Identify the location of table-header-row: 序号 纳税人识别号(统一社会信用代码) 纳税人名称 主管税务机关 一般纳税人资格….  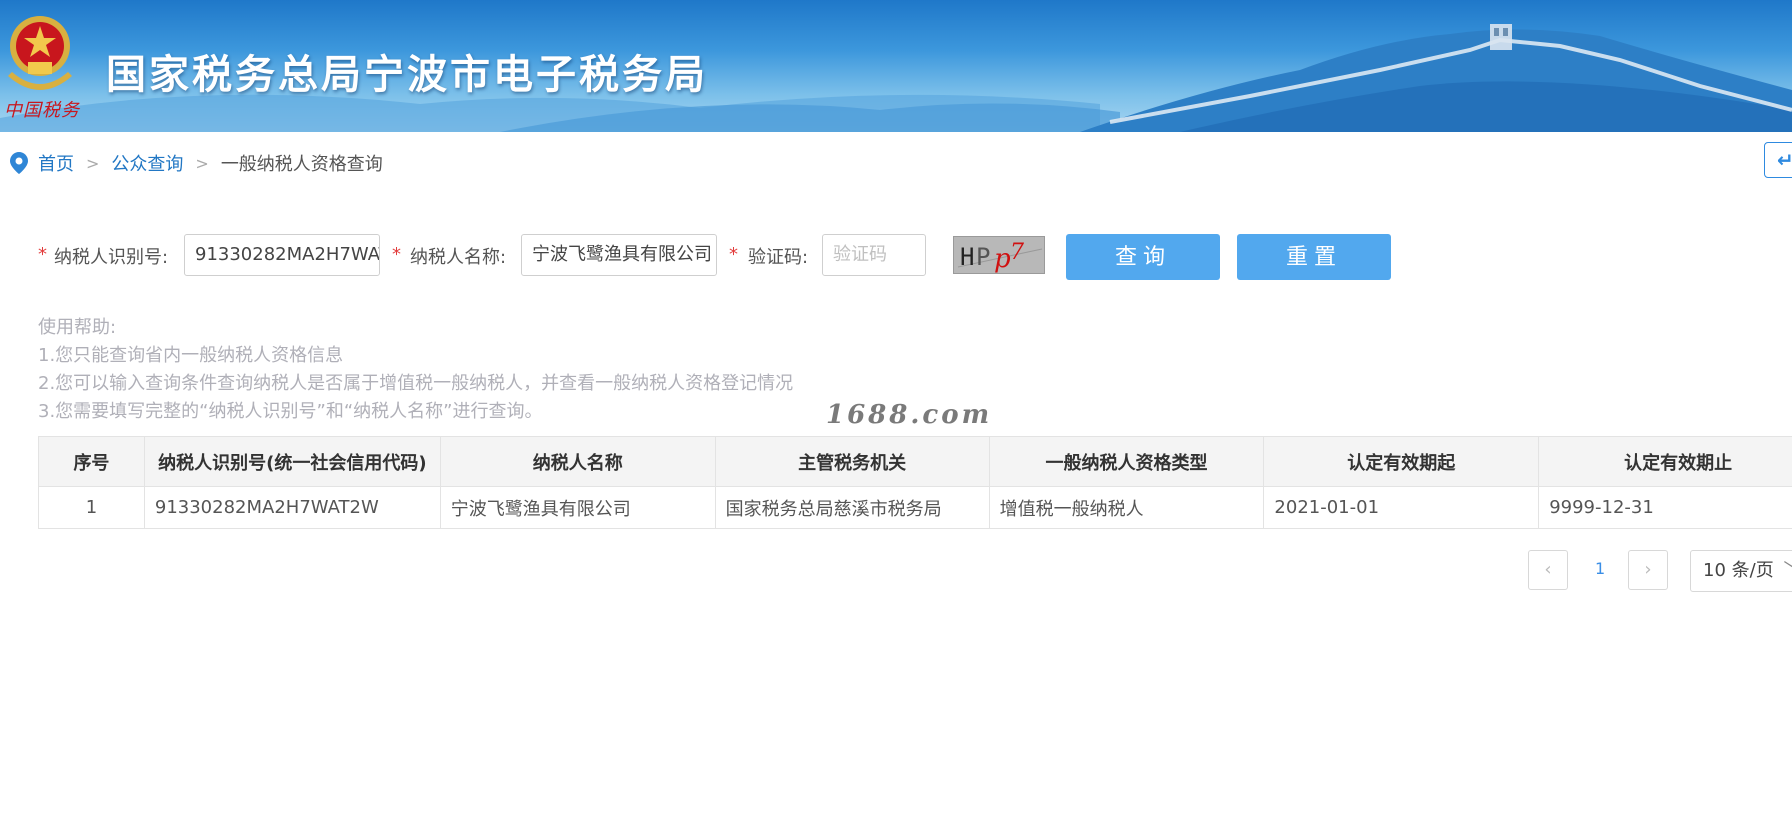
(915, 461).